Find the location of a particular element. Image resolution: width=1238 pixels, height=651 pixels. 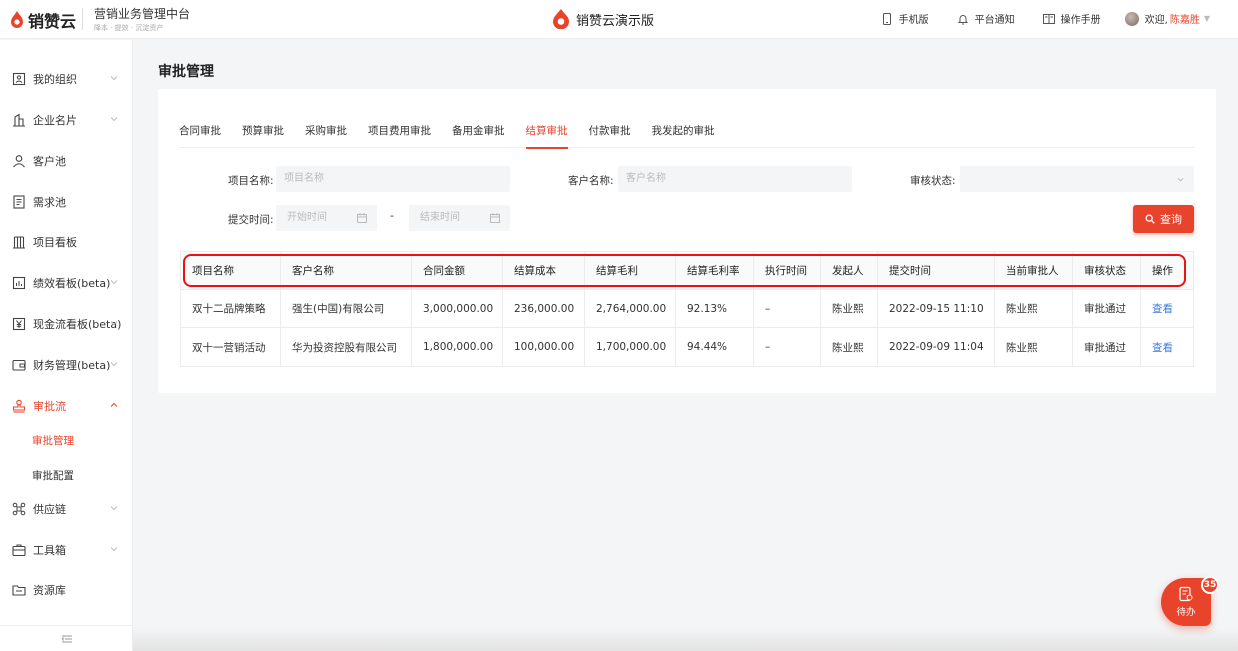

cell-text: 陈业熙 is located at coordinates (848, 347).